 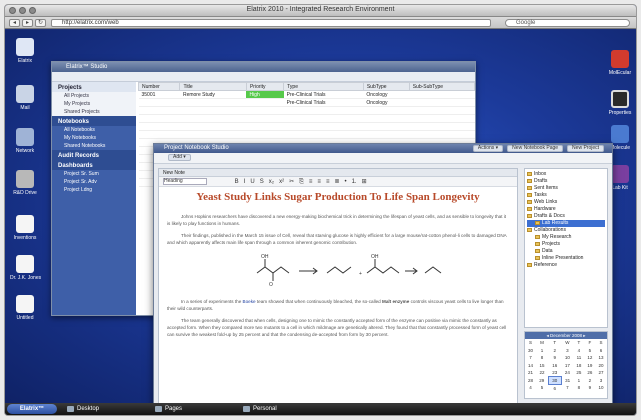 What do you see at coordinates (336, 182) in the screenshot?
I see `format-tool-button: ≣` at bounding box center [336, 182].